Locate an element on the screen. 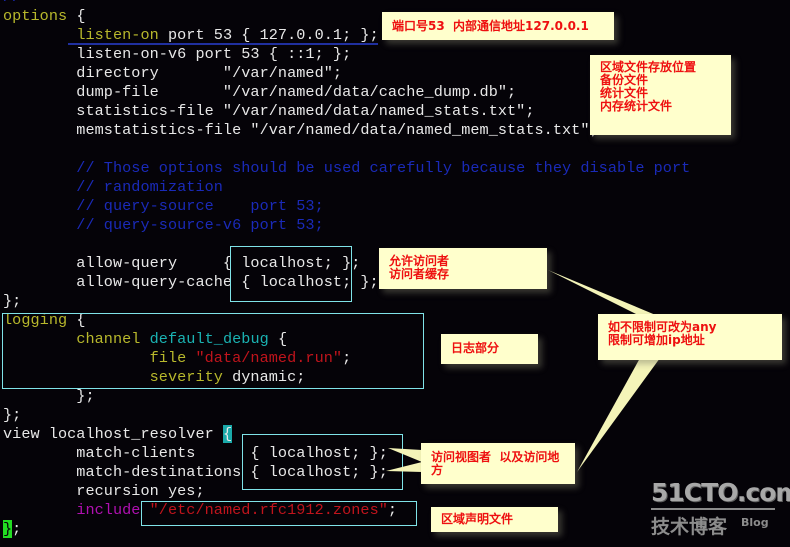 The width and height of the screenshot is (790, 547). note-logging: 日志部分 is located at coordinates (489, 349).